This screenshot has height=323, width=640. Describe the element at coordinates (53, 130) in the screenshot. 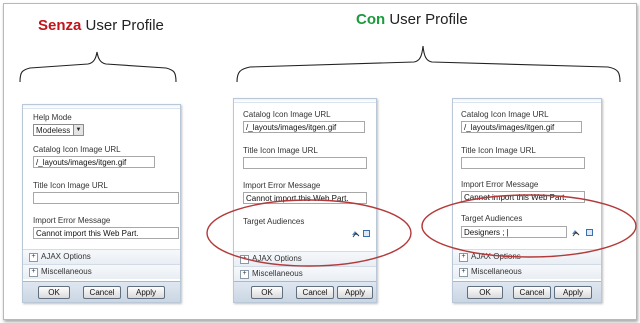

I see `help-mode-value: Modeless` at that location.